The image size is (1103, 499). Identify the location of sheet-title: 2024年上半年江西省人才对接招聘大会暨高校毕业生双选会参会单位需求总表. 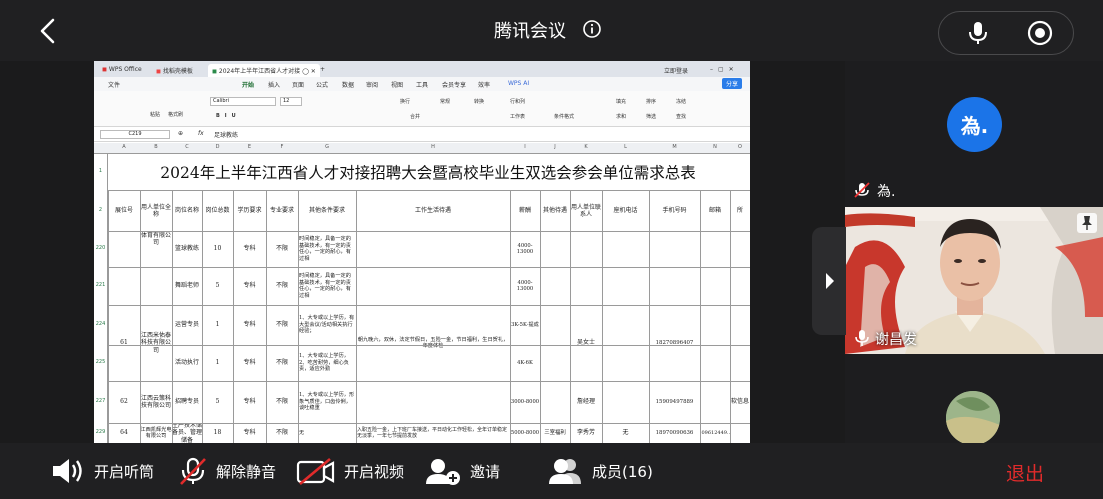
(428, 171).